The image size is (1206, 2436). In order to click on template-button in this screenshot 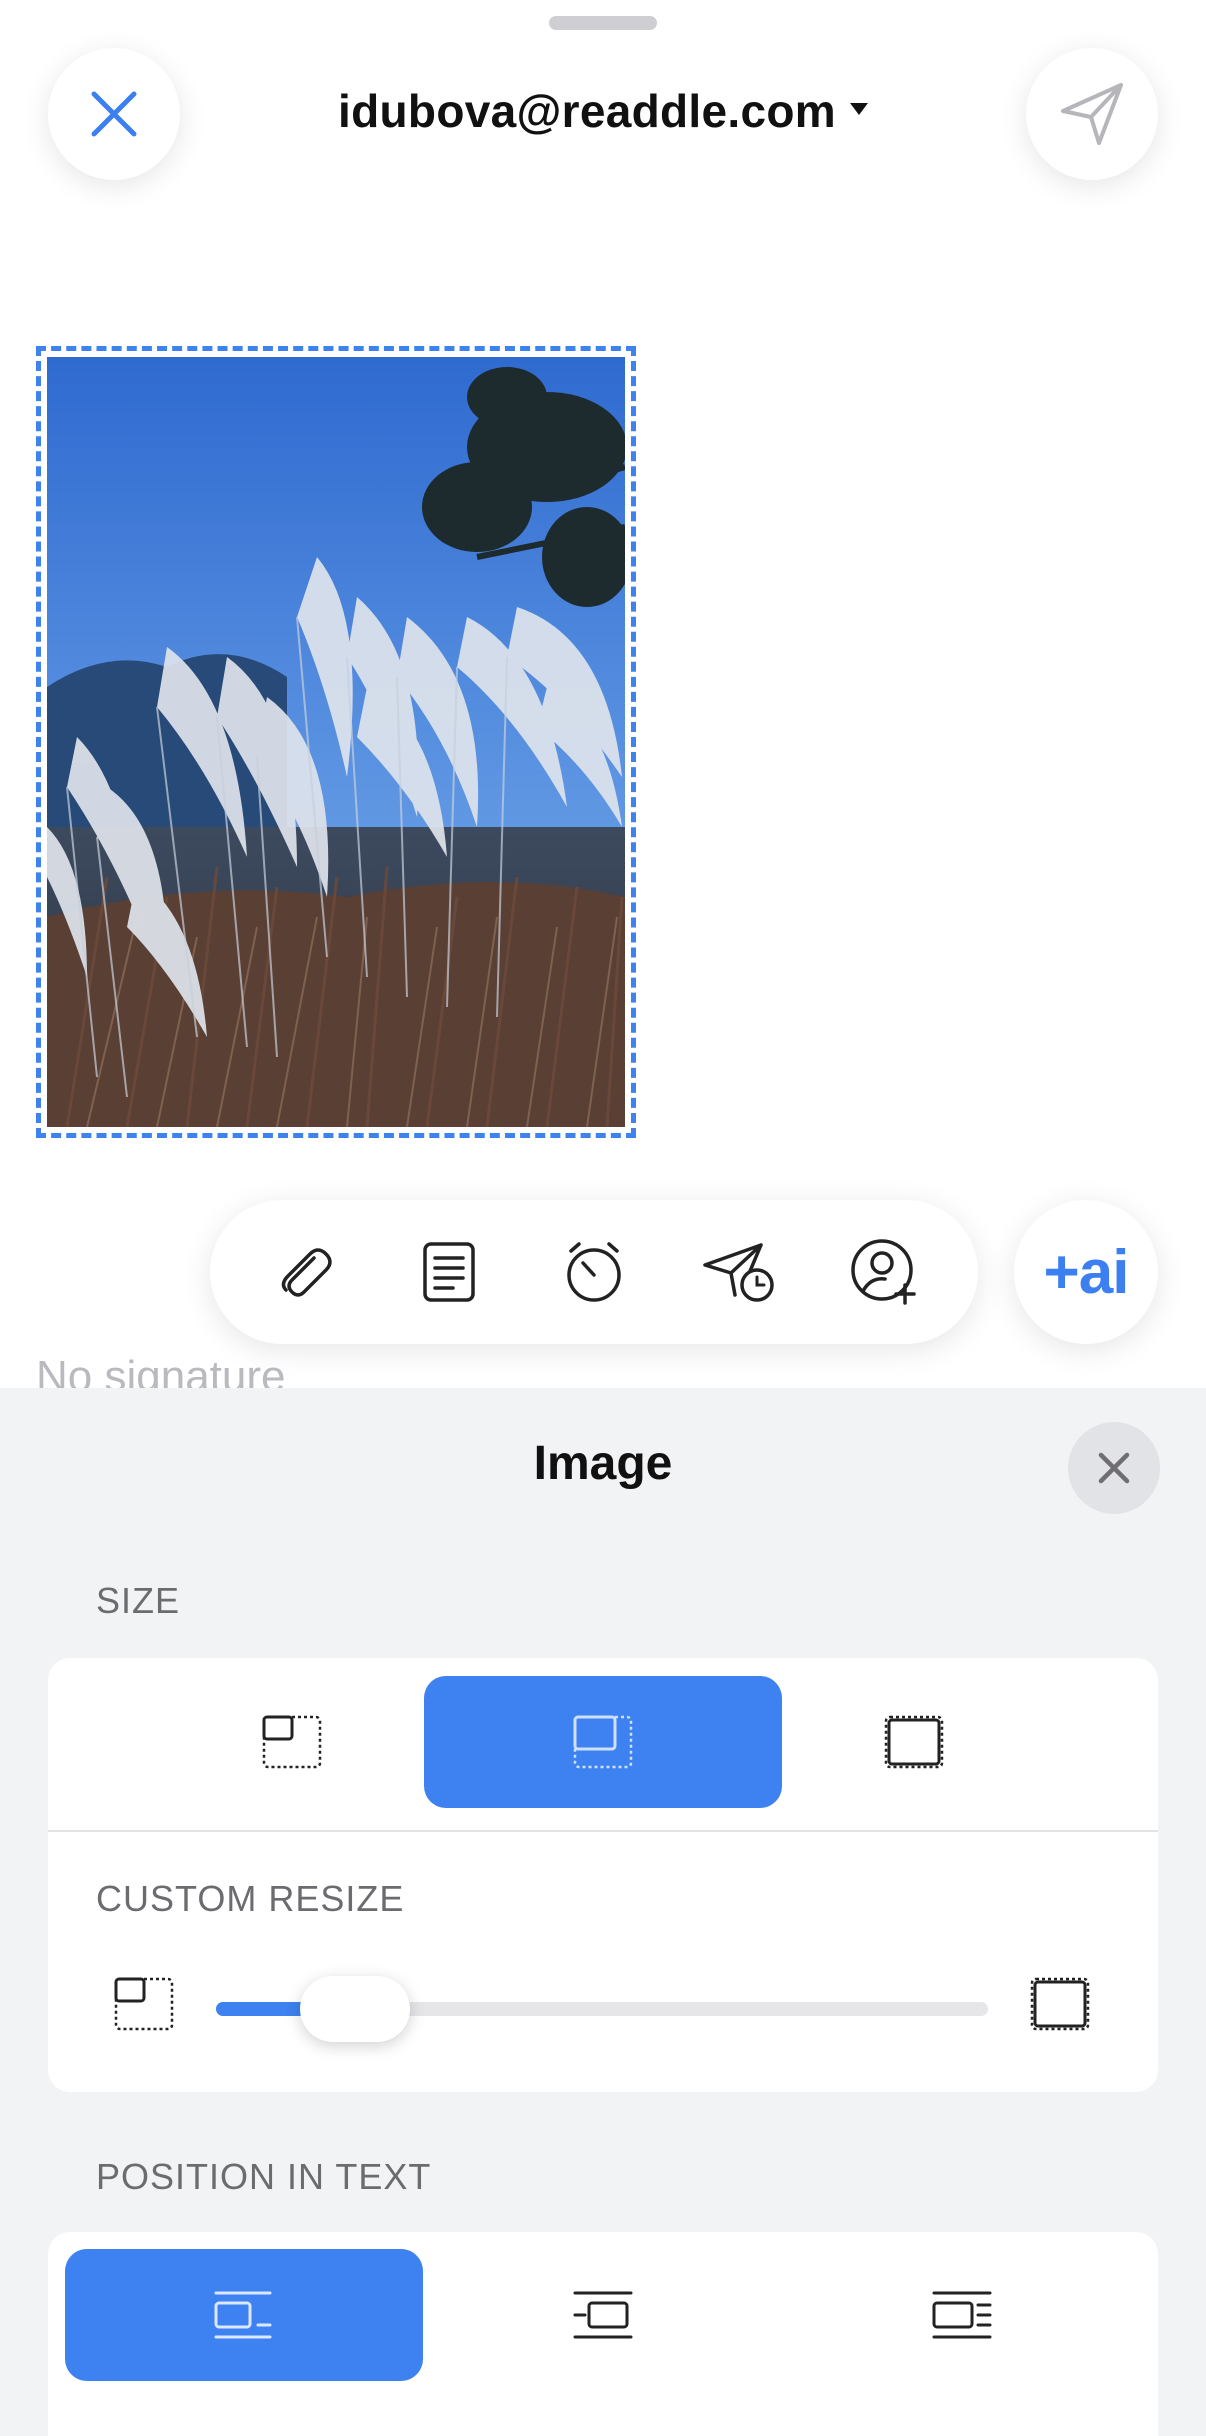, I will do `click(449, 1272)`.